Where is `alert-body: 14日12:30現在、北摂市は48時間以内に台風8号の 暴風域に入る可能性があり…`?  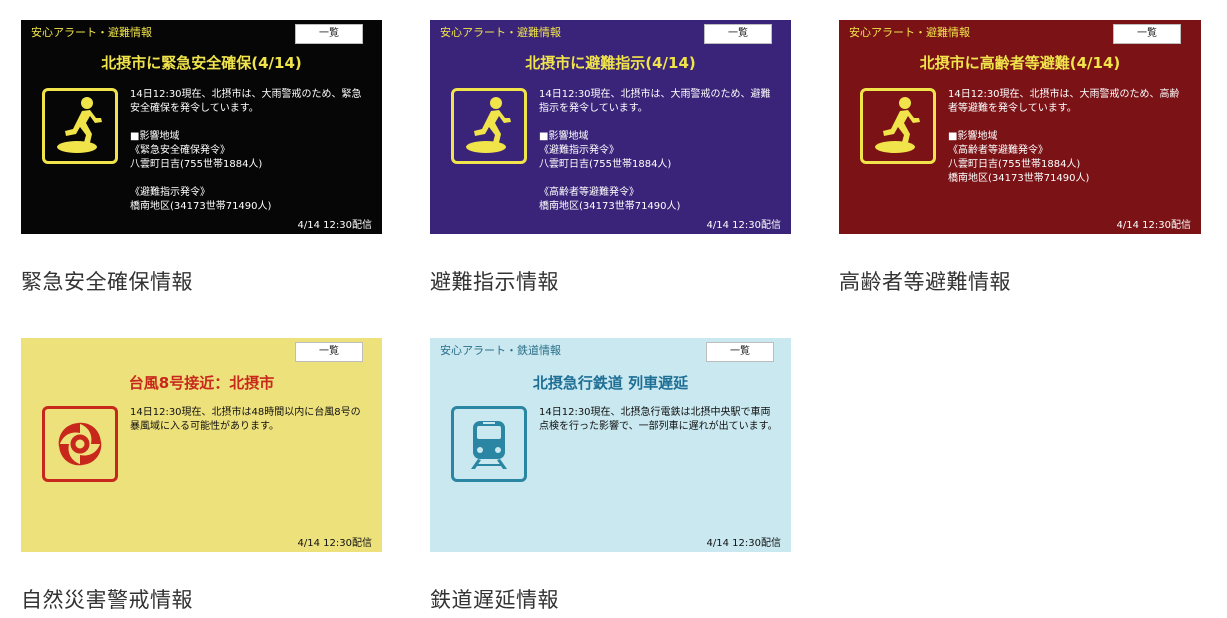
alert-body: 14日12:30現在、北摂市は48時間以内に台風8号の 暴風域に入る可能性があり… is located at coordinates (245, 419).